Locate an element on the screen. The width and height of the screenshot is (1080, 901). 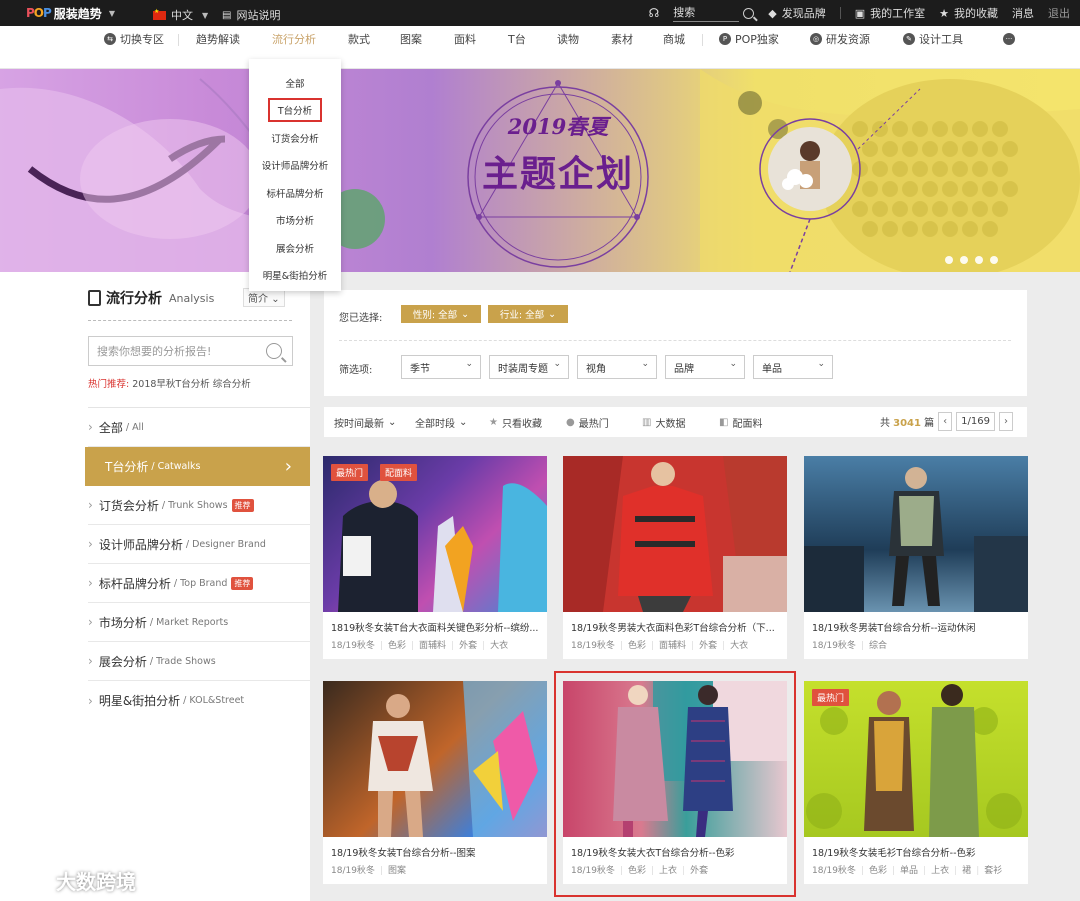
hottest: ● 最热门 is located at coordinates (587, 422).